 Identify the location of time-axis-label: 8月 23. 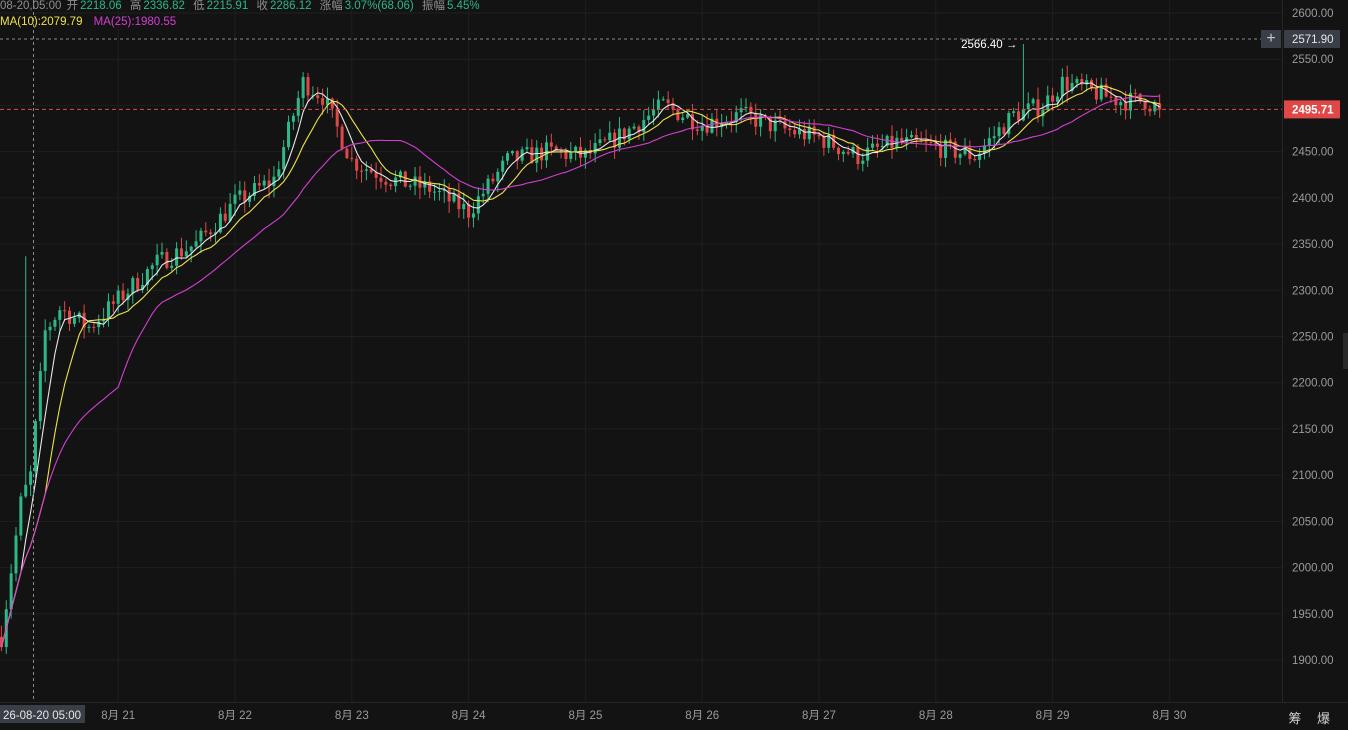
(352, 716).